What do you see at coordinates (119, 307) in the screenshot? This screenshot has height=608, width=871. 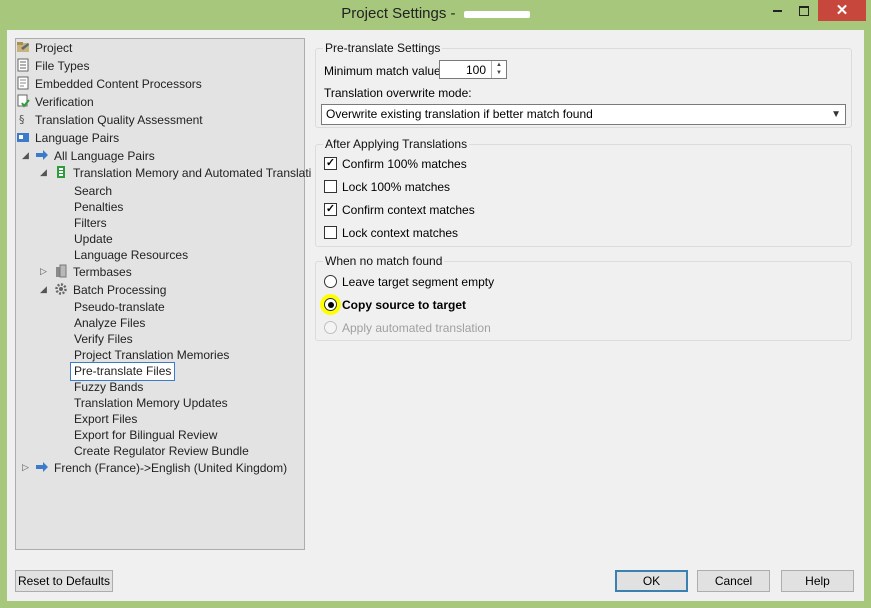 I see `tree-item-pseudo-translate: Pseudo-translate` at bounding box center [119, 307].